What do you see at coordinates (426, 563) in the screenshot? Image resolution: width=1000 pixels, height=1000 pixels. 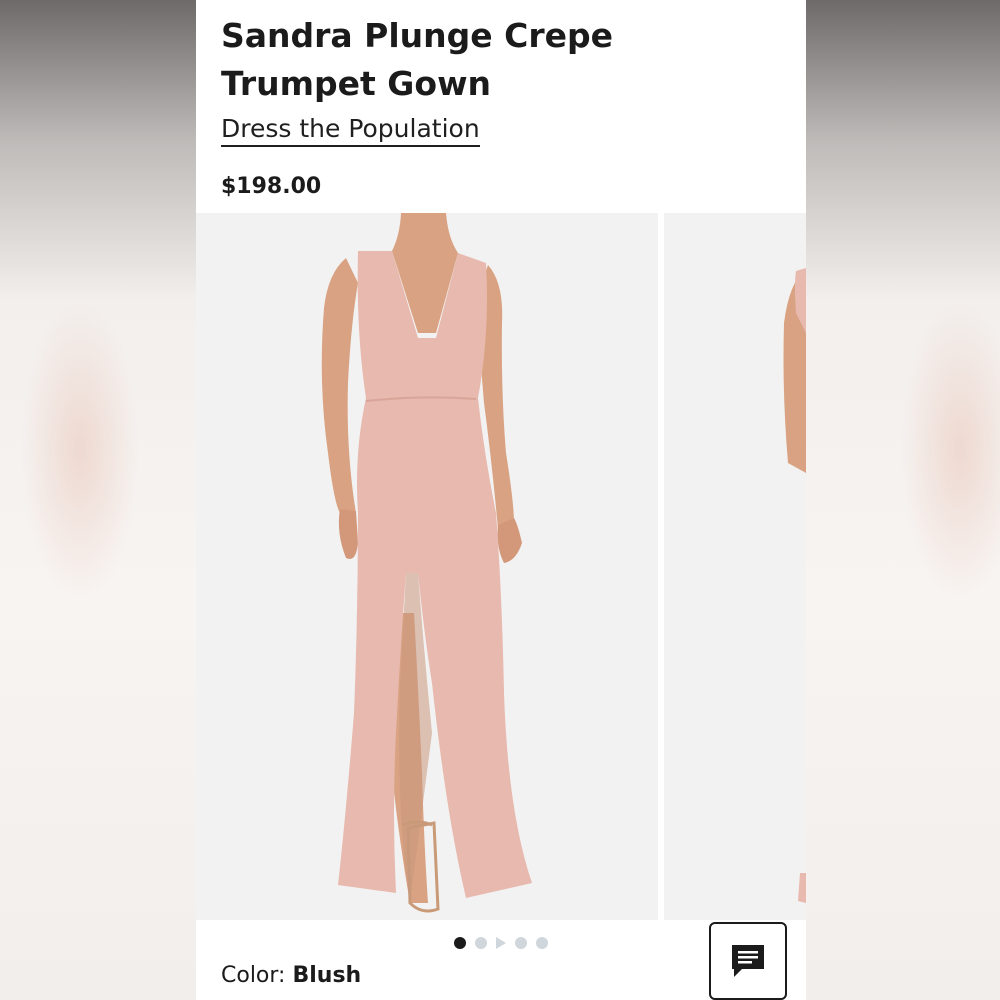 I see `product-image-model-front` at bounding box center [426, 563].